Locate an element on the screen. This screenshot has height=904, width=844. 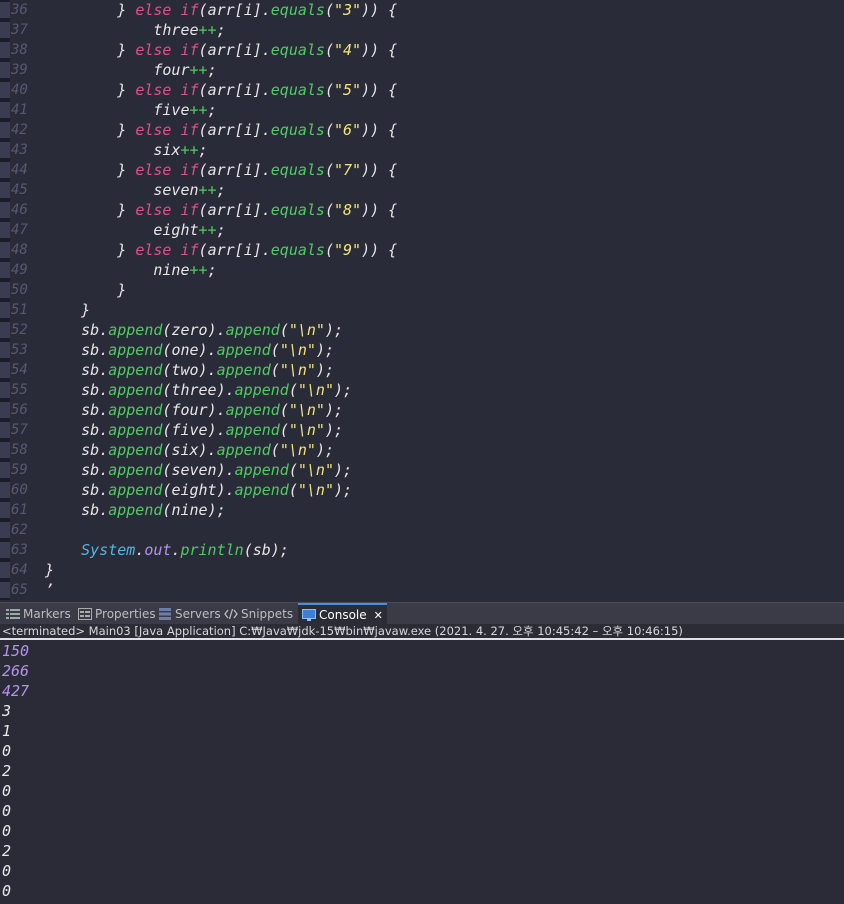
line-code: ’ is located at coordinates (49, 590).